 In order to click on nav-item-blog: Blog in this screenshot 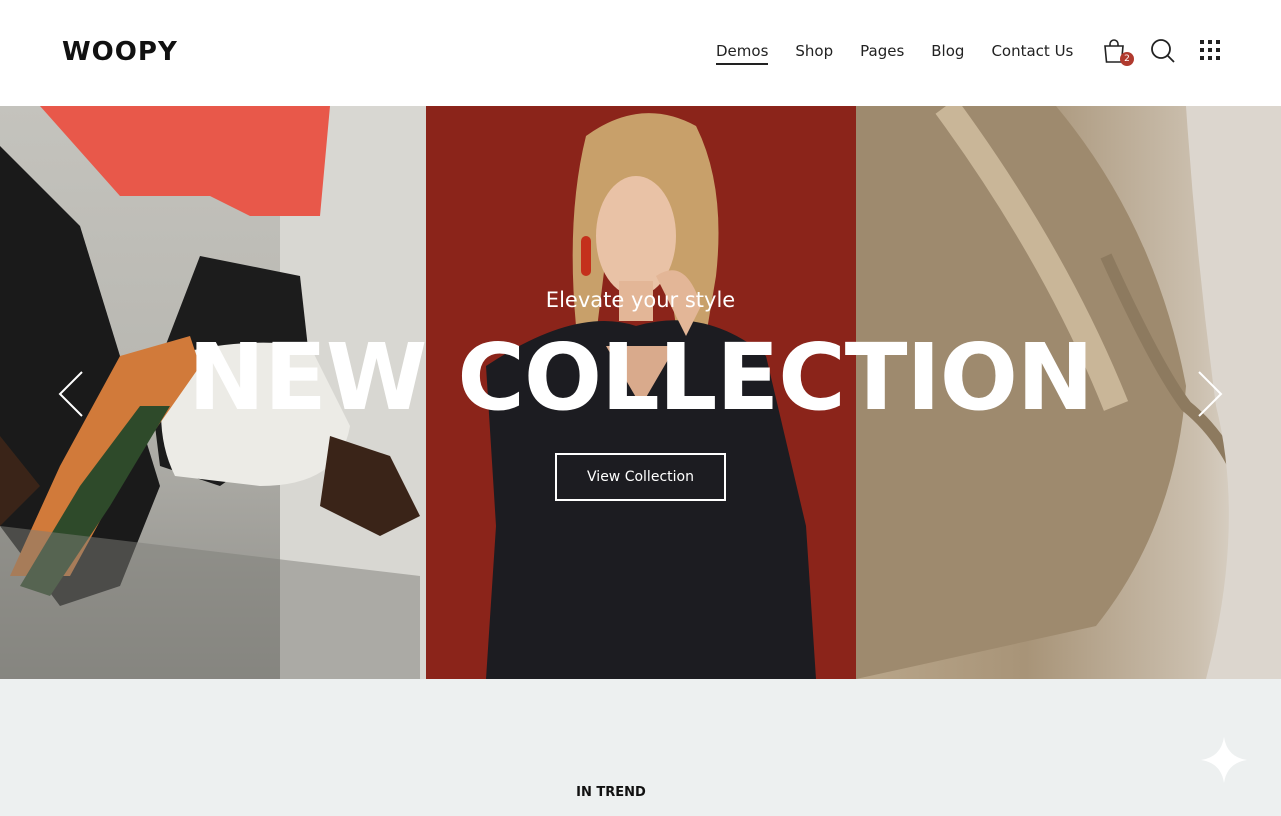, I will do `click(947, 53)`.